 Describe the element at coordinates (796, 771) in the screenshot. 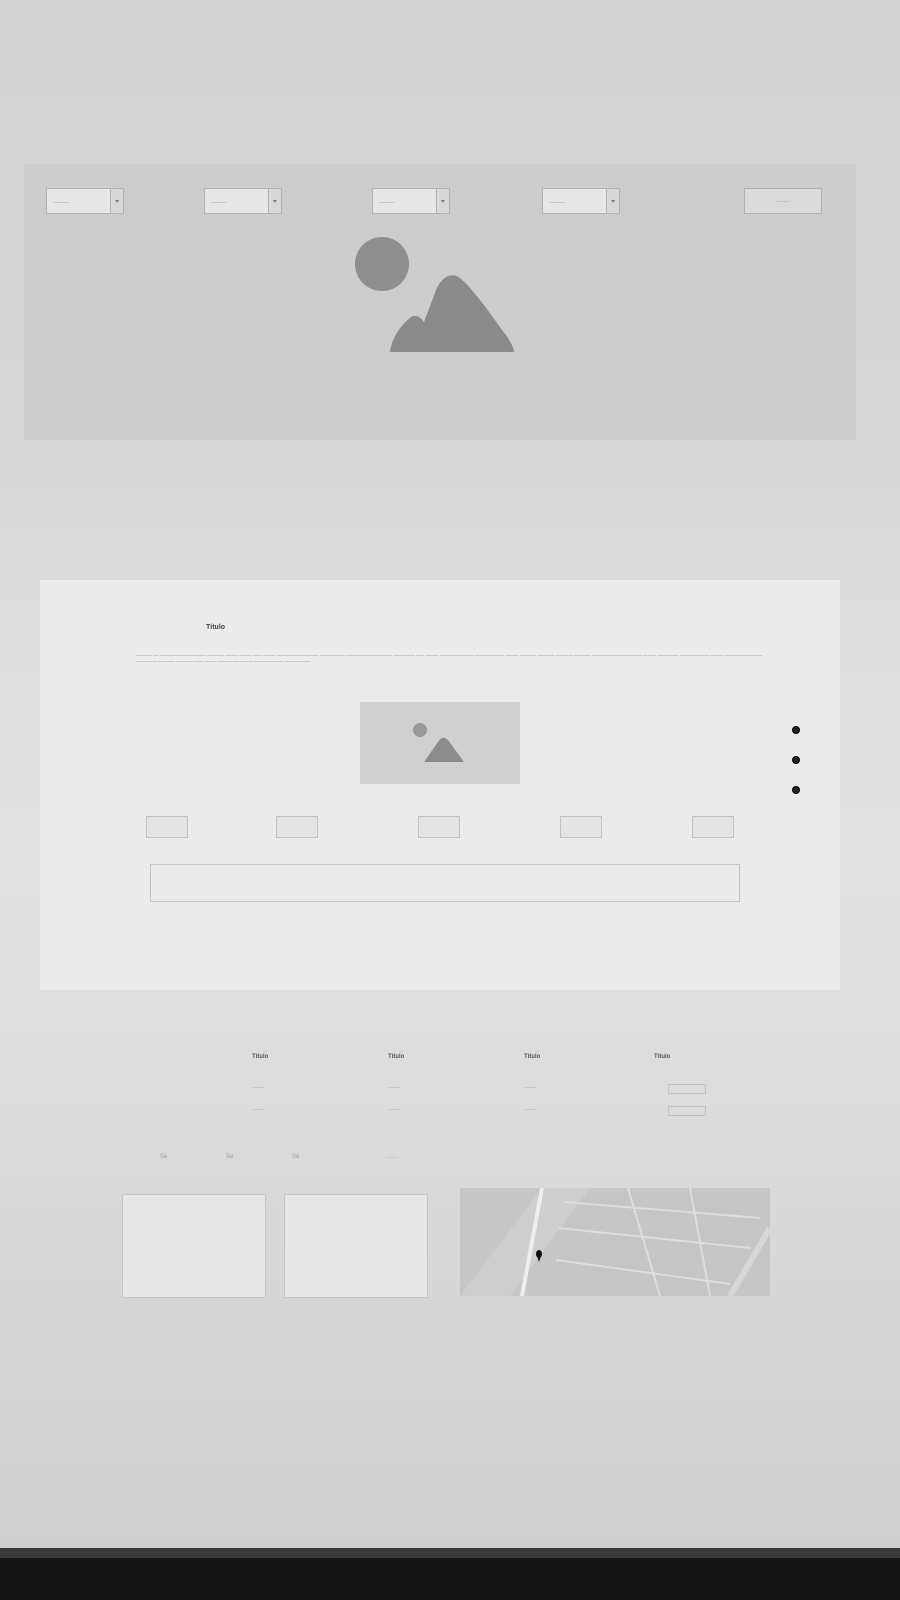

I see `carousel-dots` at that location.